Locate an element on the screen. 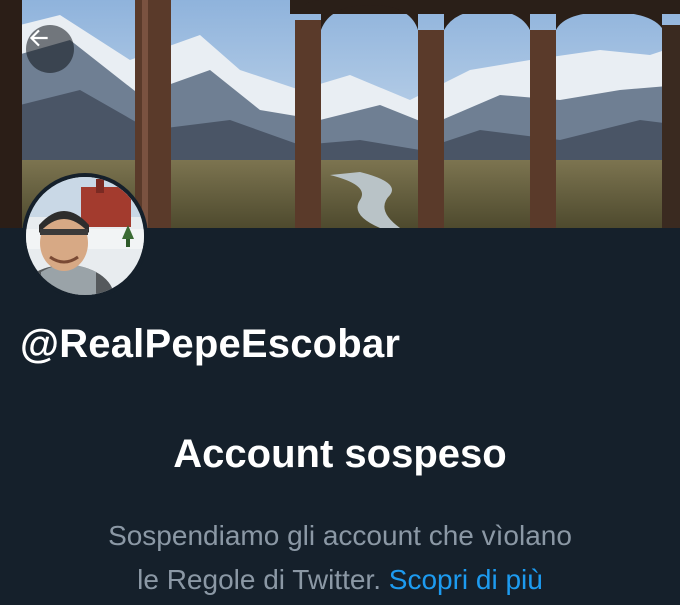 This screenshot has width=680, height=605. suspension-title: Account sospeso is located at coordinates (340, 454).